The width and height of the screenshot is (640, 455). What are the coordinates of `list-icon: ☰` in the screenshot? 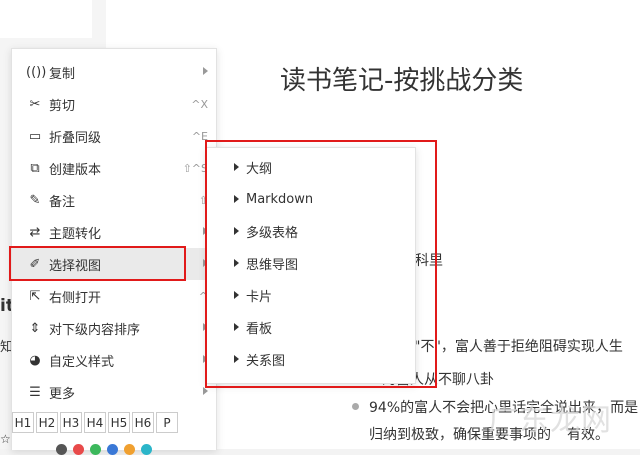 It's located at (35, 392).